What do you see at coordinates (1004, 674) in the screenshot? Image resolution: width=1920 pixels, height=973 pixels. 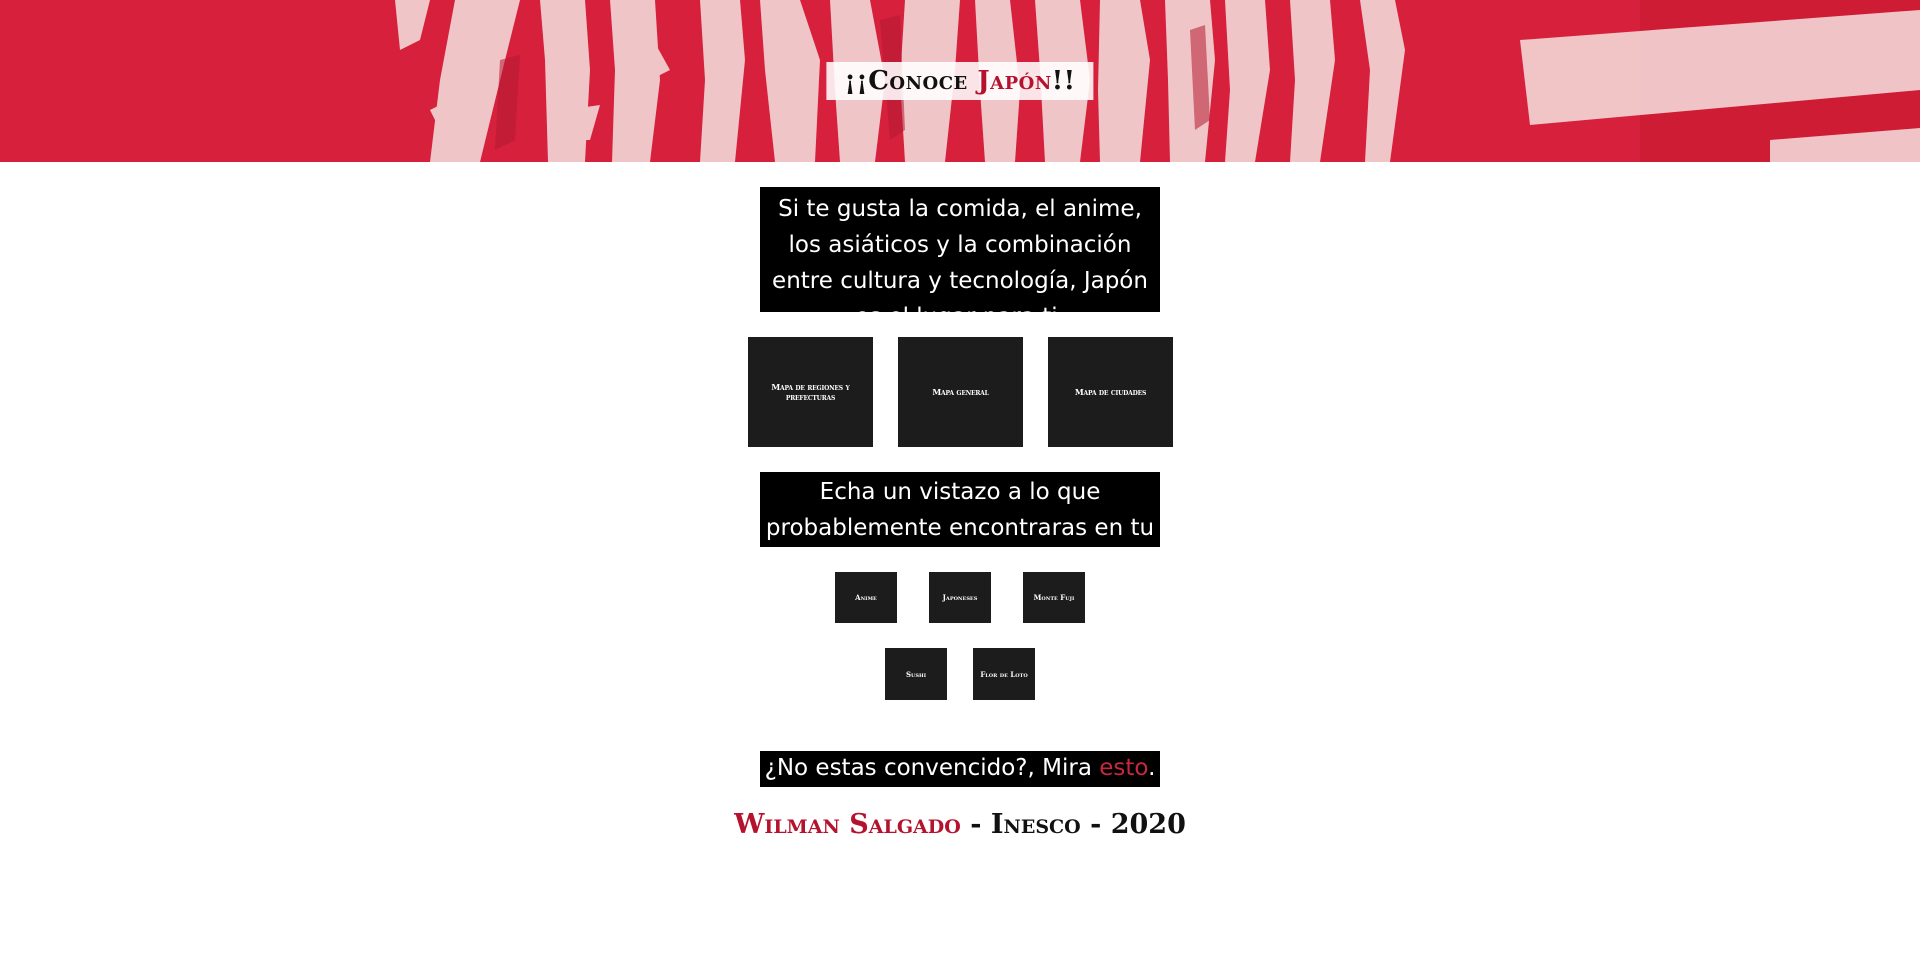 I see `gallery-lotus-flower-tile: Flor de Loto` at bounding box center [1004, 674].